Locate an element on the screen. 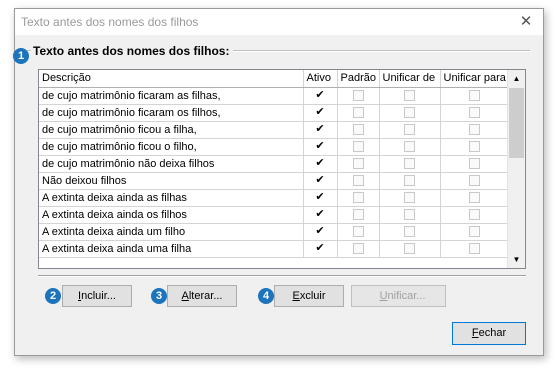 The width and height of the screenshot is (558, 370). col-header-descricao: Descrição is located at coordinates (171, 79).